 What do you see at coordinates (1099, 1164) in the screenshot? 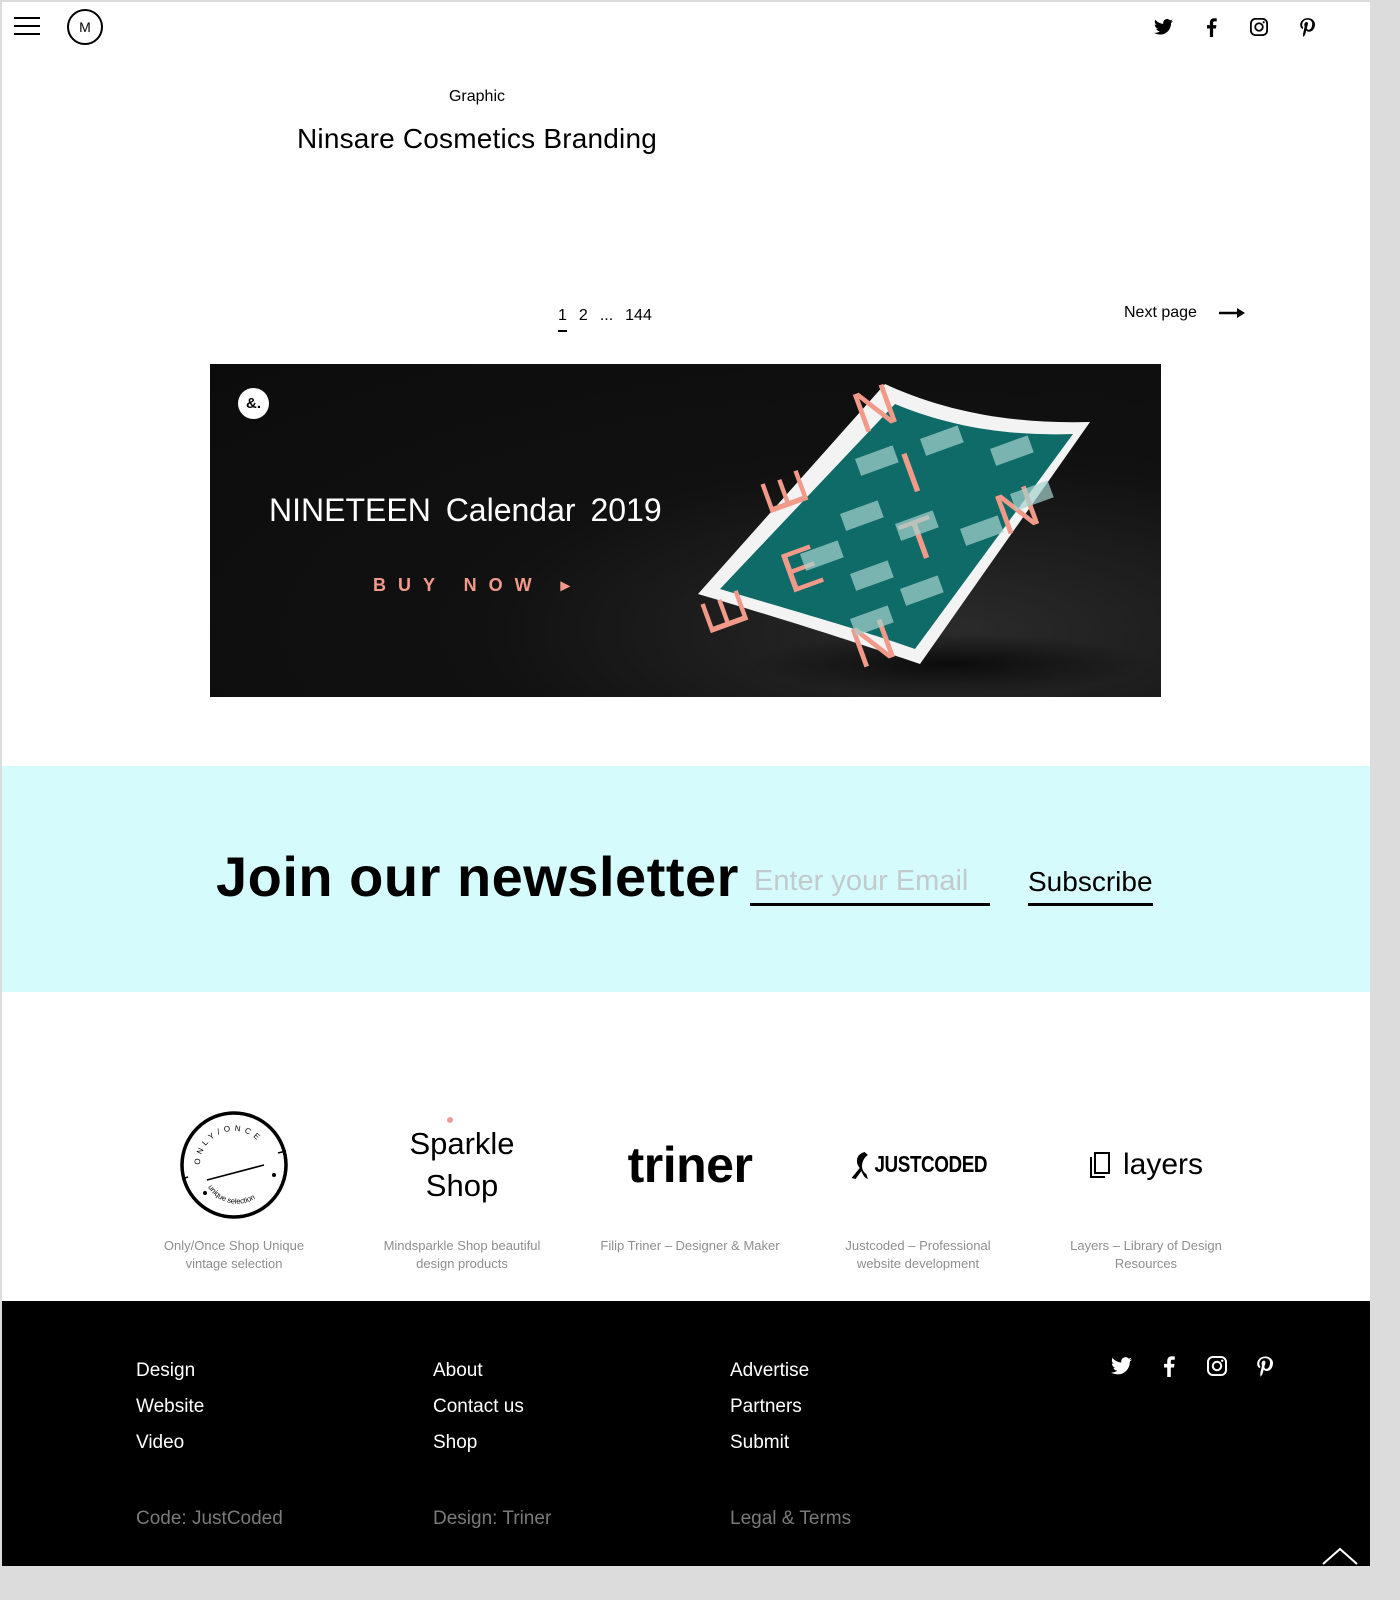
I see `layers-stack-icon` at bounding box center [1099, 1164].